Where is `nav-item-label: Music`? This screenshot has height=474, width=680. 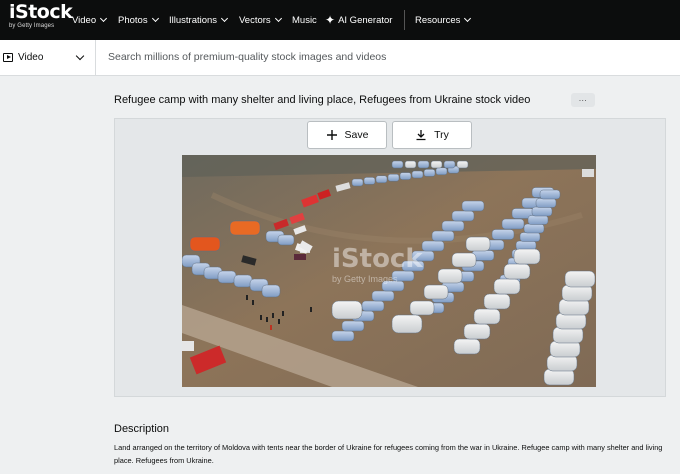 nav-item-label: Music is located at coordinates (304, 20).